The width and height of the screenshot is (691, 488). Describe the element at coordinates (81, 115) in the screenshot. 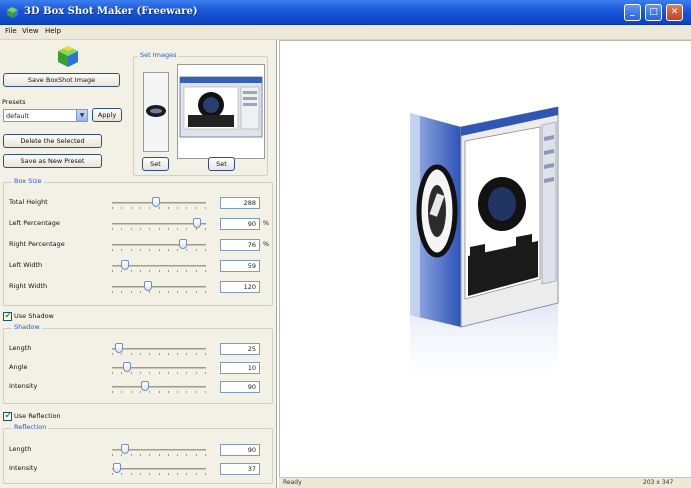

I see `chevron-down-icon: ▼` at that location.